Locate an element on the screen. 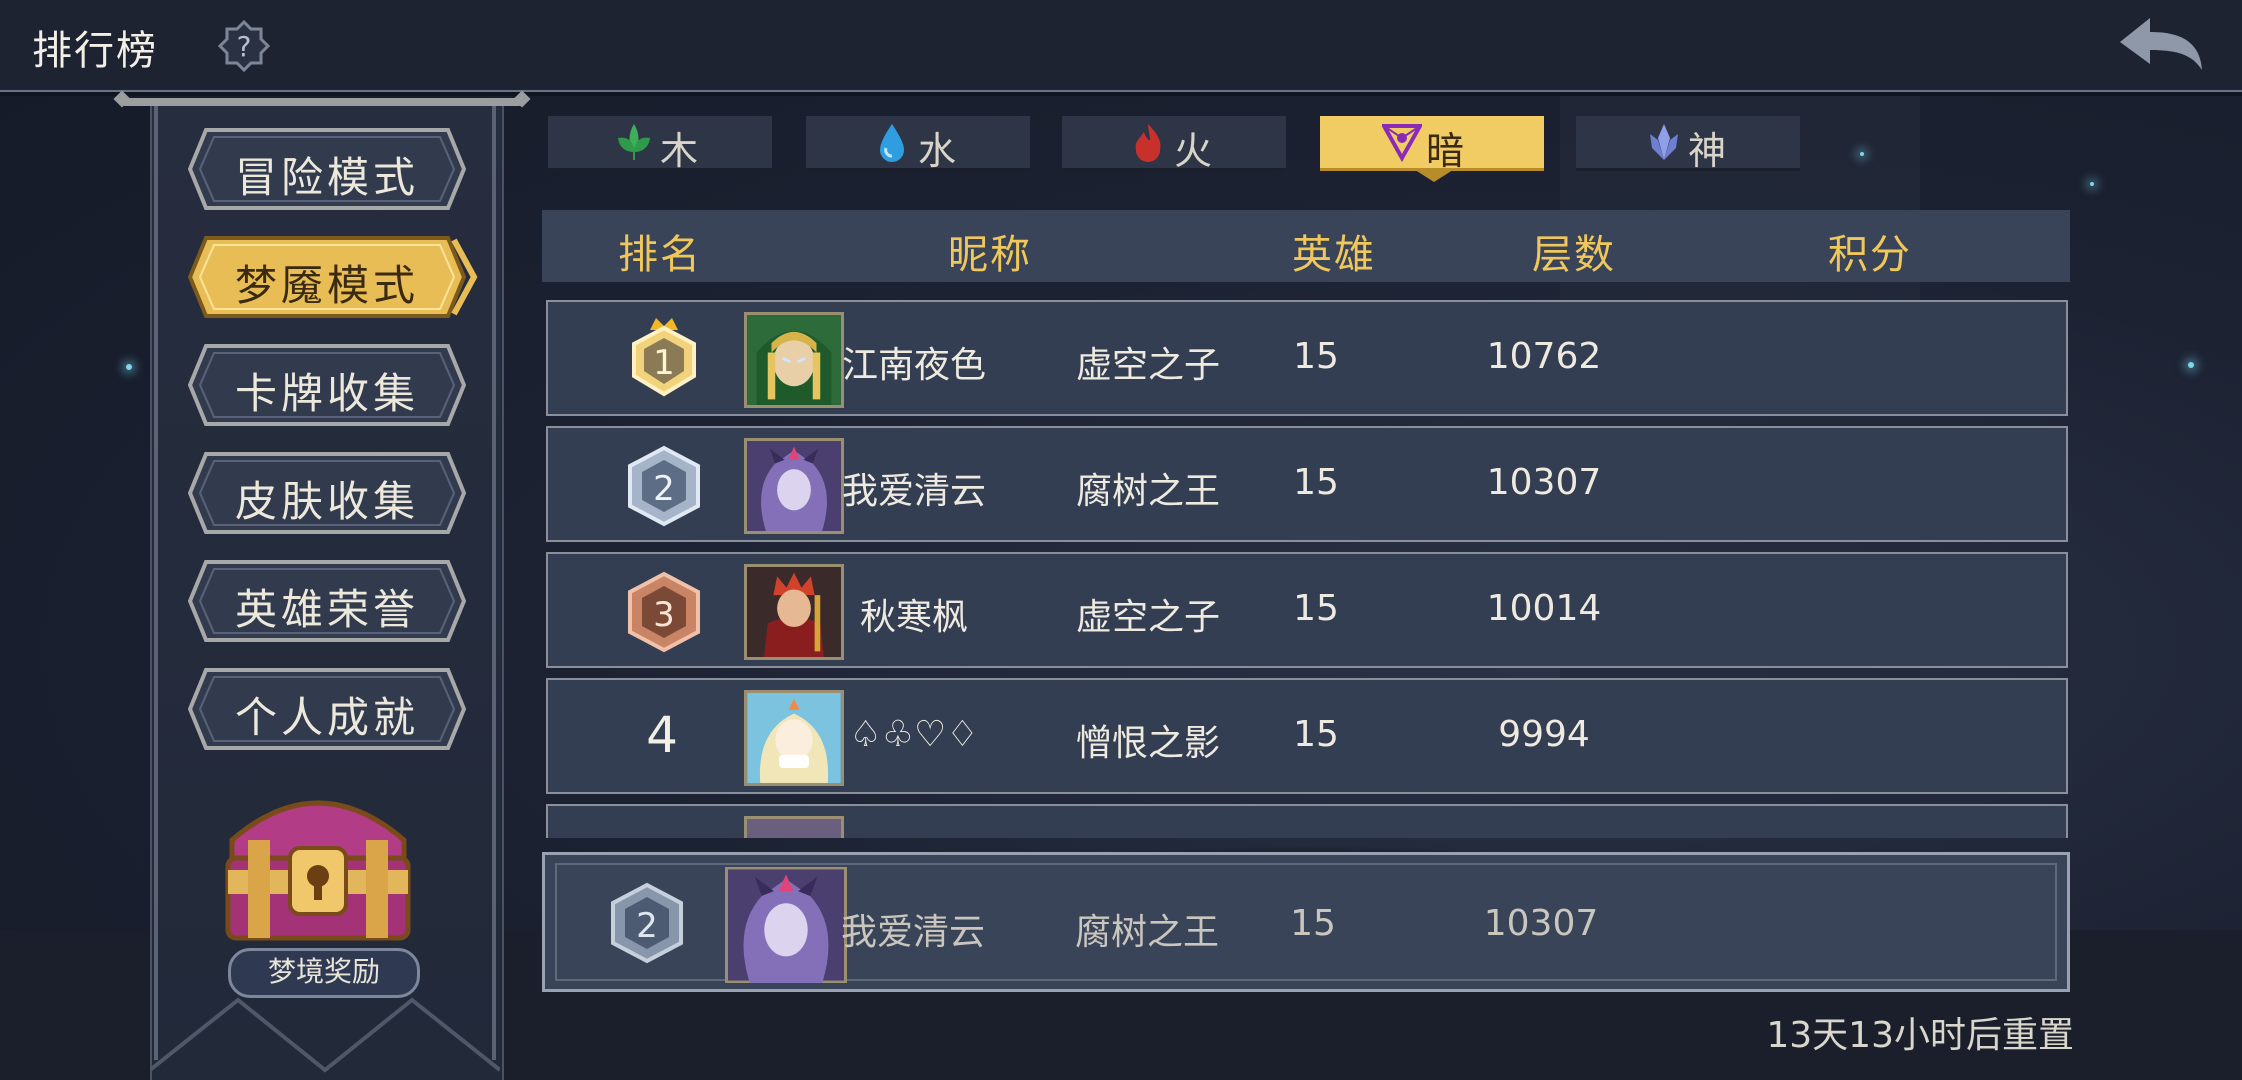 This screenshot has height=1080, width=2242. bronze-badge-icon: 3 is located at coordinates (664, 612).